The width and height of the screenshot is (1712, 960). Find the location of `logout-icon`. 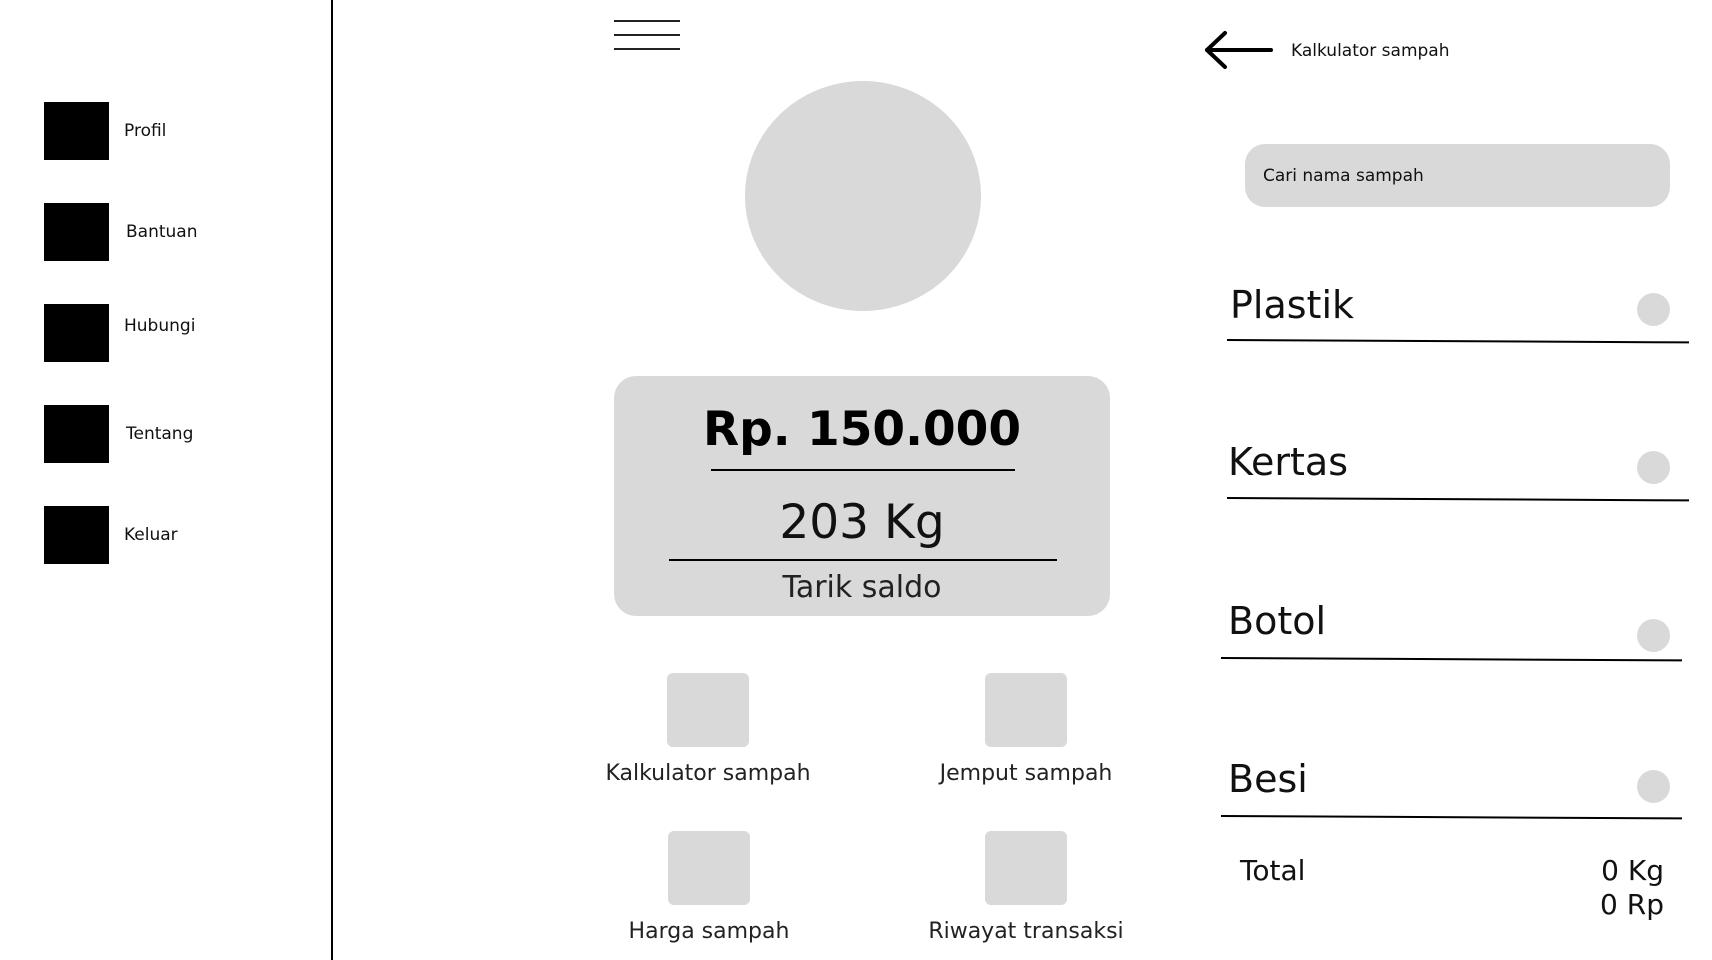

logout-icon is located at coordinates (76, 535).